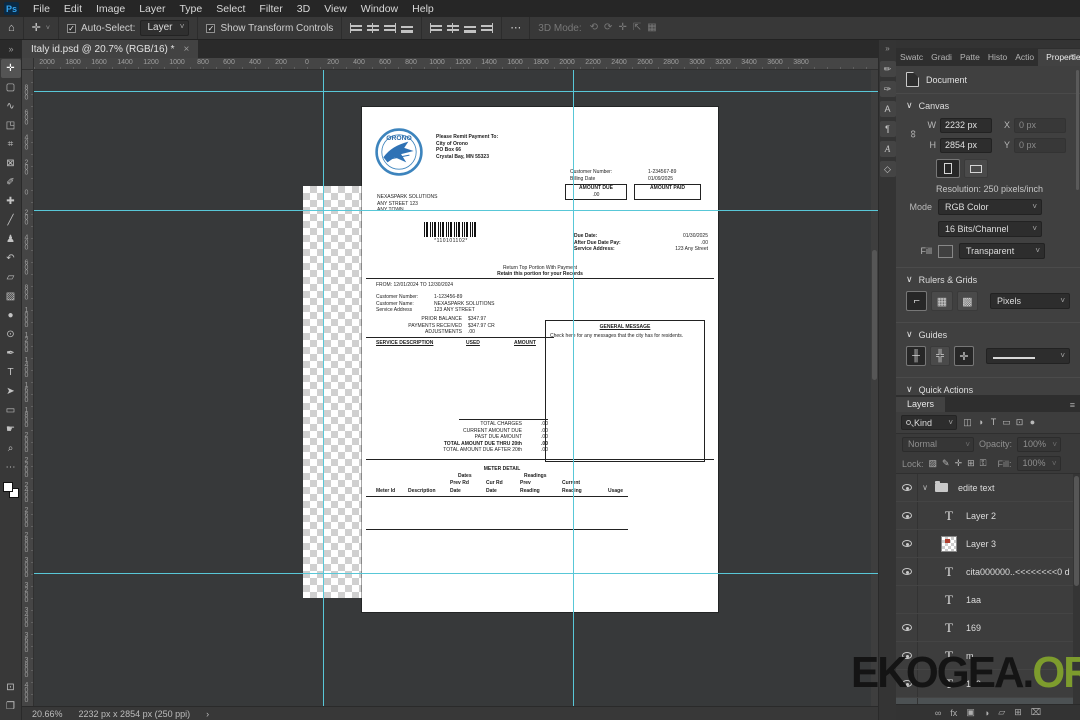 The width and height of the screenshot is (1080, 720). I want to click on lock-paint-icon: ✎, so click(946, 463).